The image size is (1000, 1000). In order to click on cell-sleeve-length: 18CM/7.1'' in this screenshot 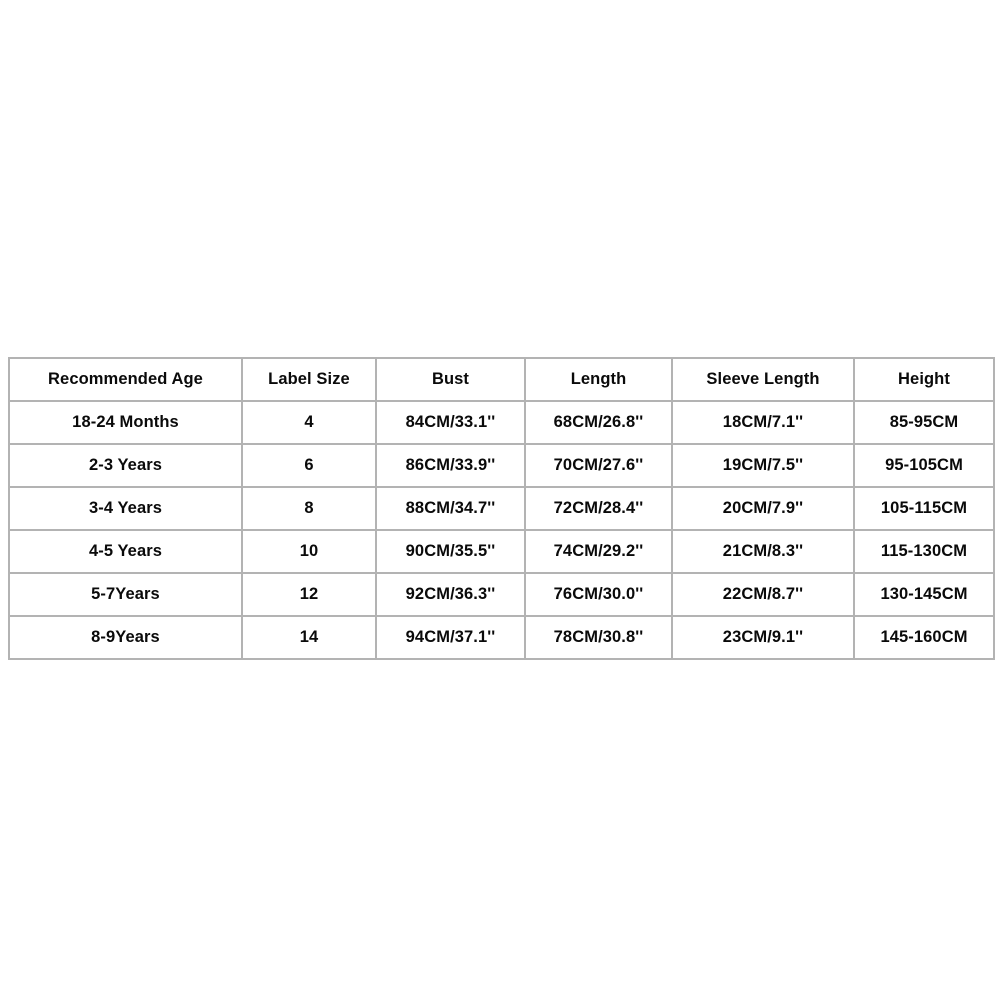, I will do `click(763, 422)`.